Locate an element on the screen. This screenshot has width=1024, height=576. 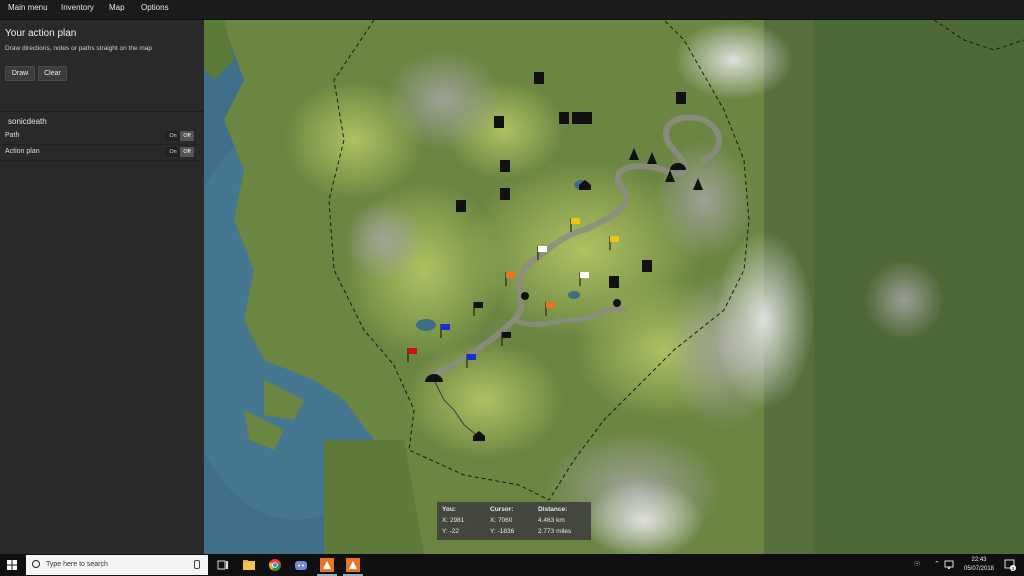
path-toggle: On Off is located at coordinates (180, 136).